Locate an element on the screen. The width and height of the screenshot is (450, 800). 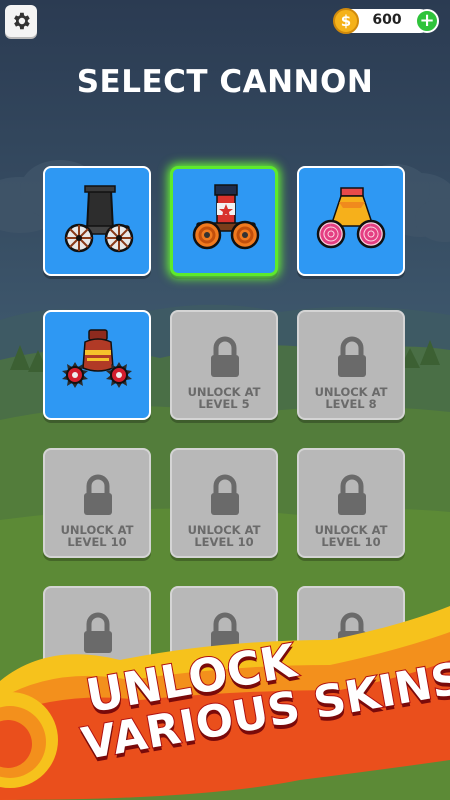
black-cannon-image is located at coordinates (99, 219).